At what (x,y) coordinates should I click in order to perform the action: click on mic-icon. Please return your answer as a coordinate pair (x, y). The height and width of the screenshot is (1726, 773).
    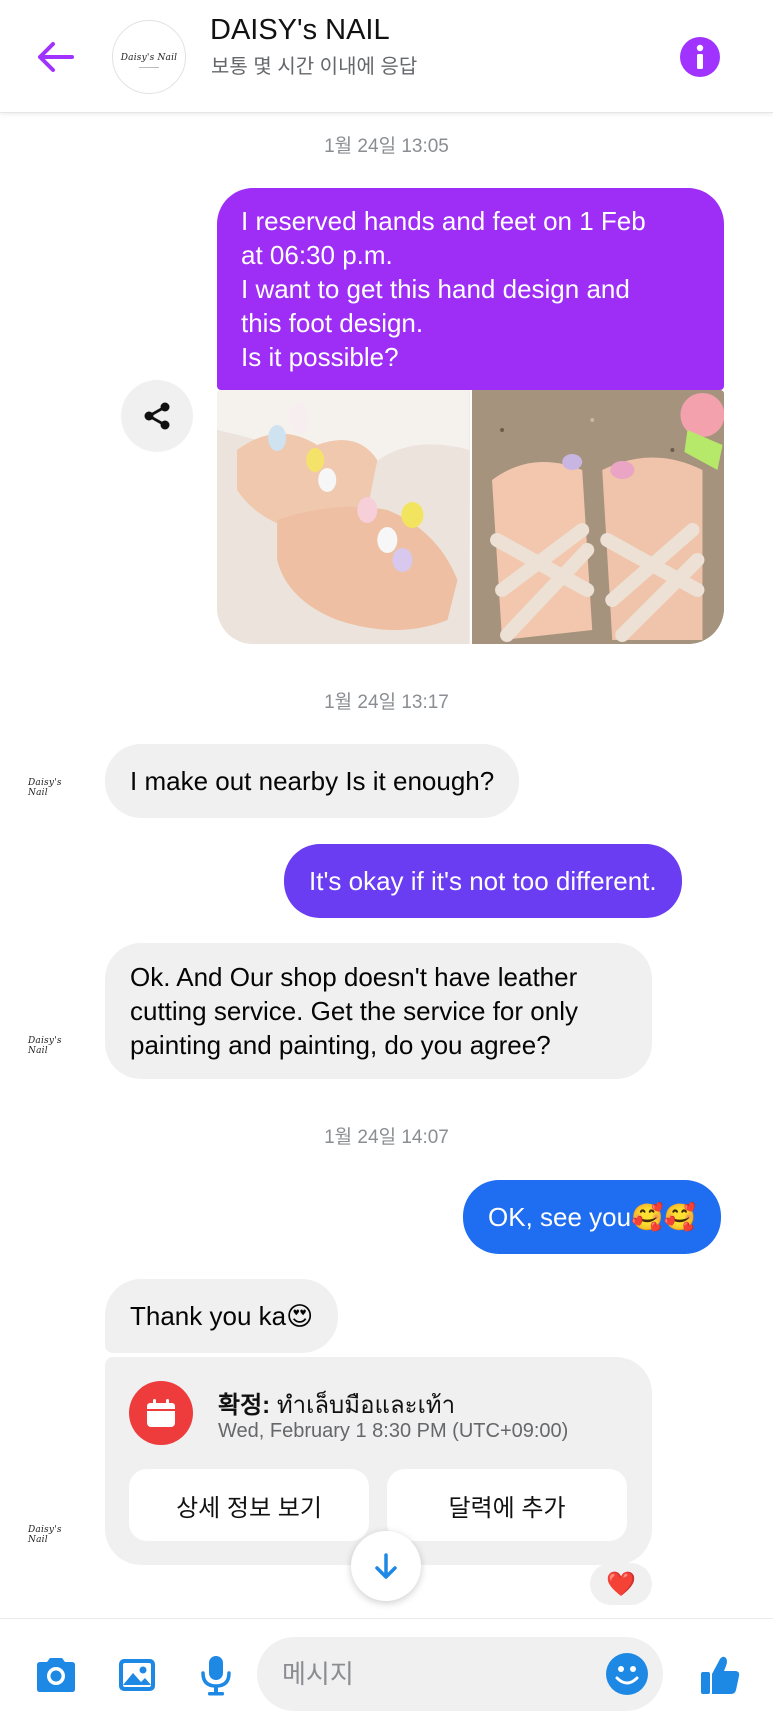
    Looking at the image, I should click on (216, 1676).